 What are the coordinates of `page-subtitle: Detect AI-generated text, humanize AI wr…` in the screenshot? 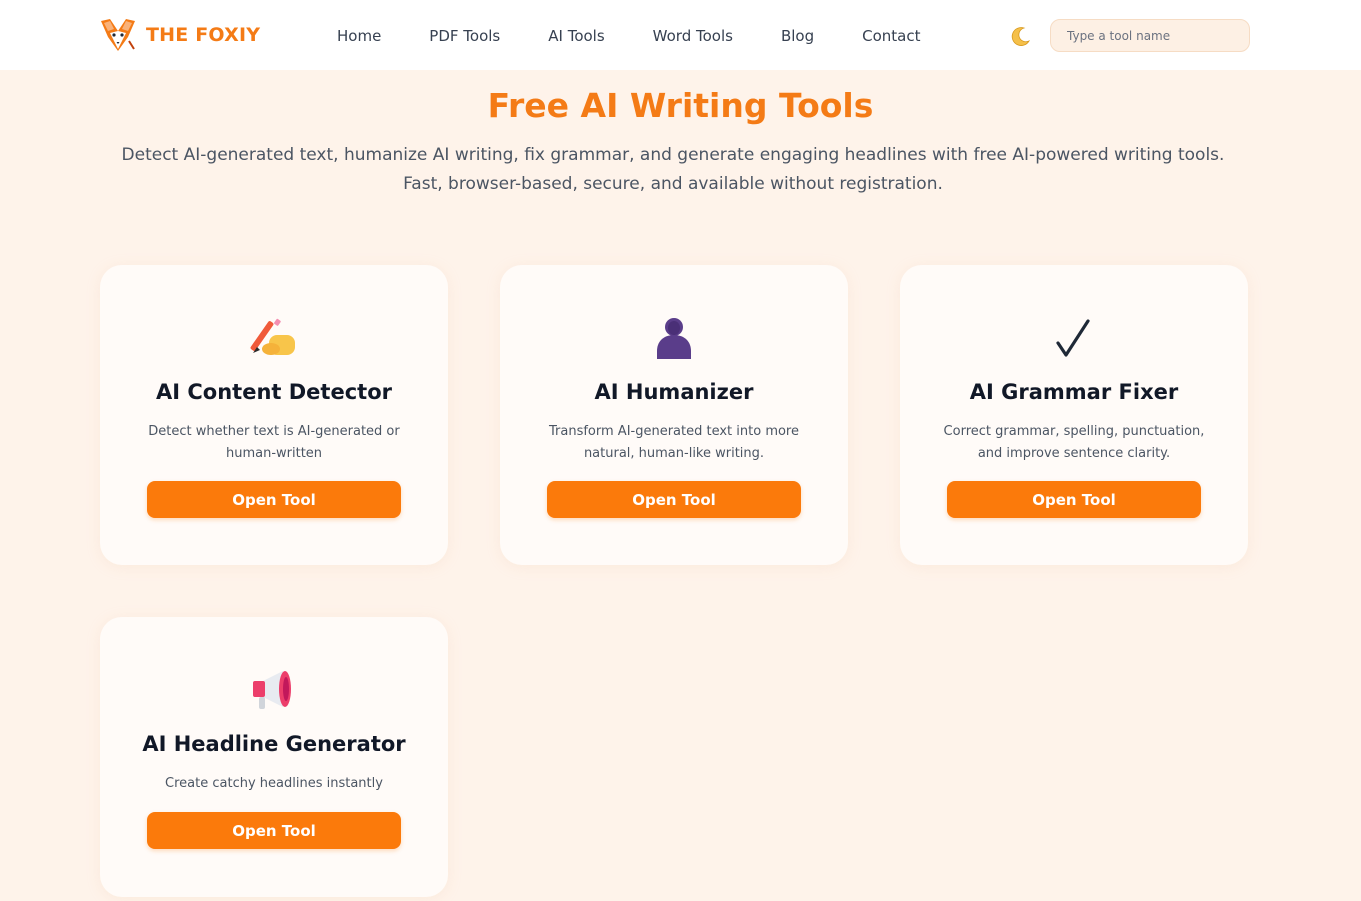 It's located at (673, 169).